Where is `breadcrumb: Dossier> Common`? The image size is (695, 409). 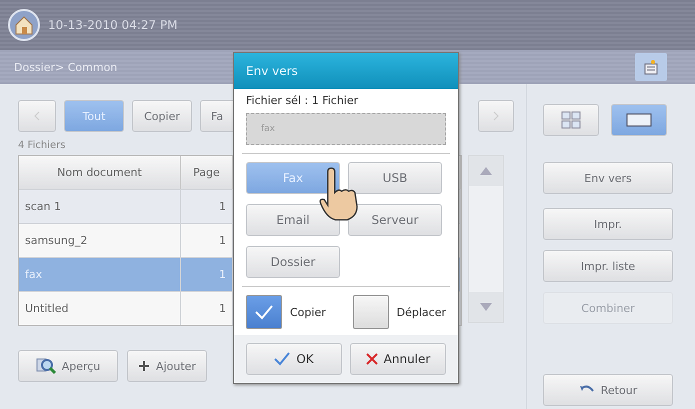 breadcrumb: Dossier> Common is located at coordinates (66, 67).